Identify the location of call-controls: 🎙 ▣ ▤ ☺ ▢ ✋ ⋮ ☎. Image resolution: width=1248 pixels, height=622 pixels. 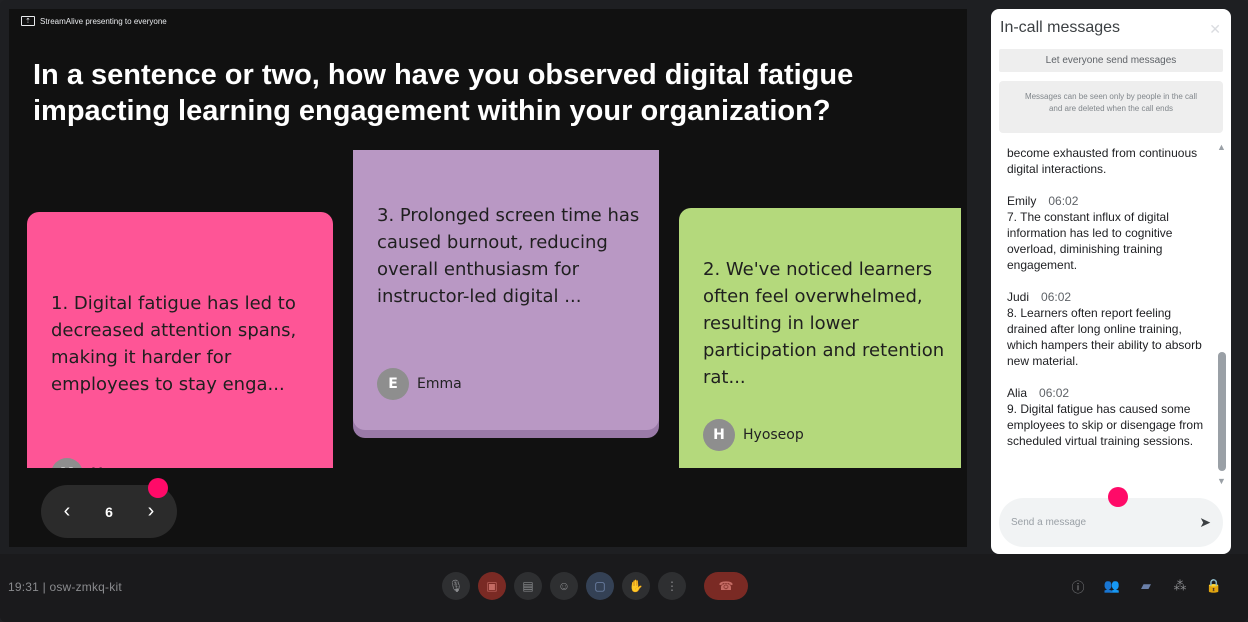
(595, 586).